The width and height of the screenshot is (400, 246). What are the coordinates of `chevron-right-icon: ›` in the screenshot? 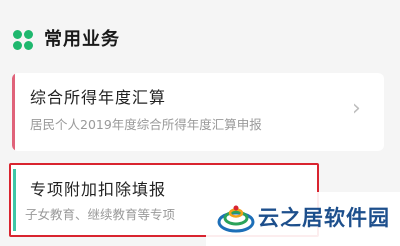 It's located at (356, 109).